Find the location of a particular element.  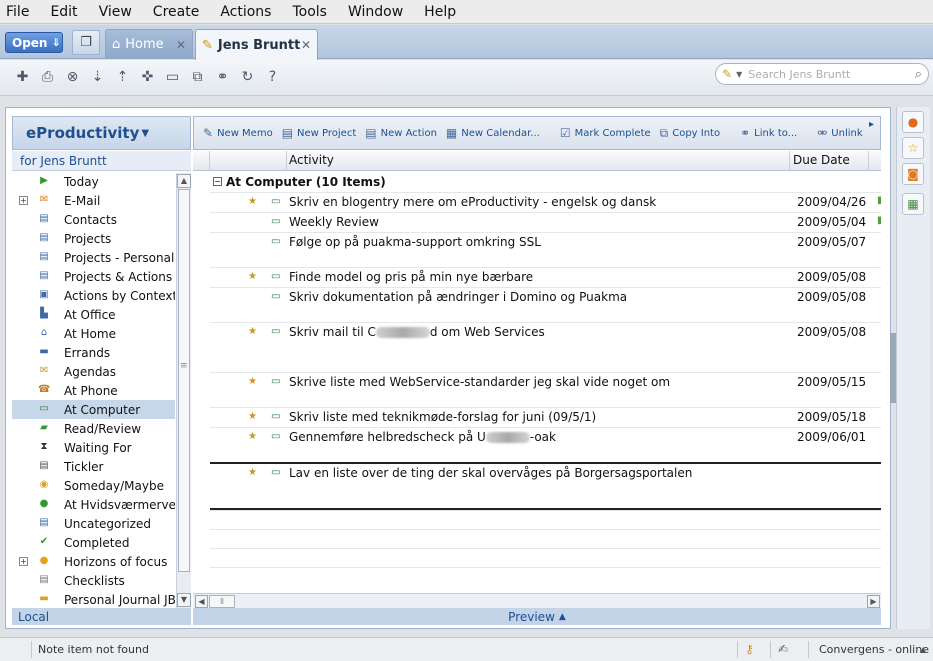

search-icon: ⌕ is located at coordinates (918, 74).